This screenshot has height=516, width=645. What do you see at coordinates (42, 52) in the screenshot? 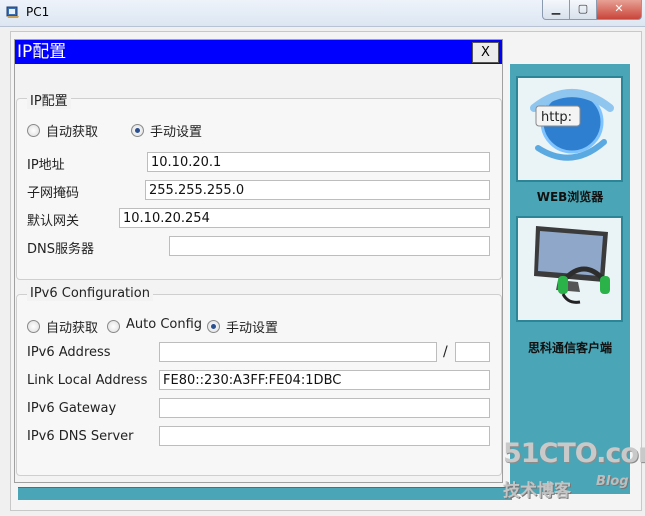
I see `dialog-title: IP配置` at bounding box center [42, 52].